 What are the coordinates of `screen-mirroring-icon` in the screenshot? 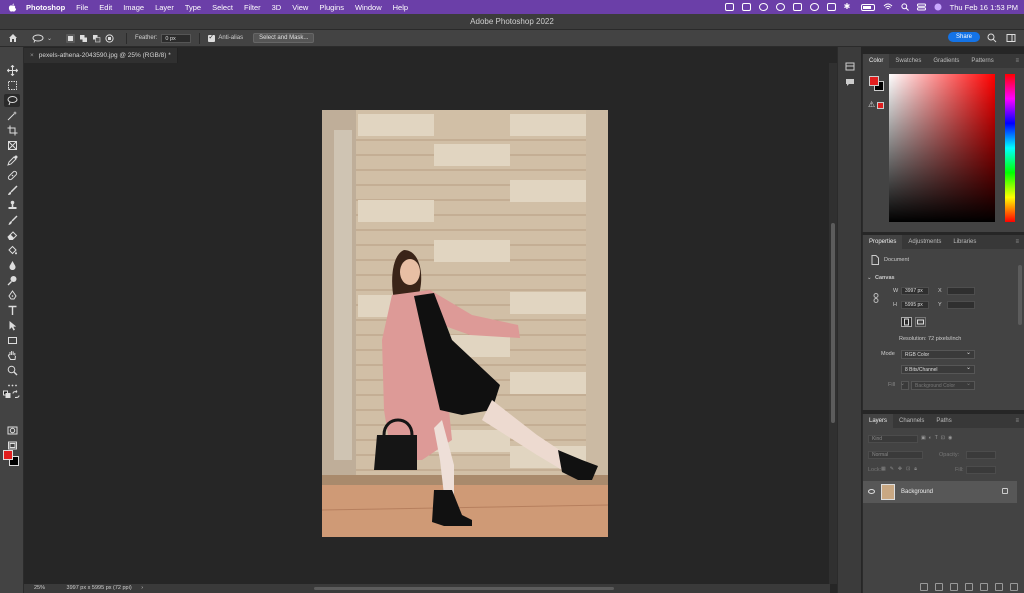 It's located at (831, 7).